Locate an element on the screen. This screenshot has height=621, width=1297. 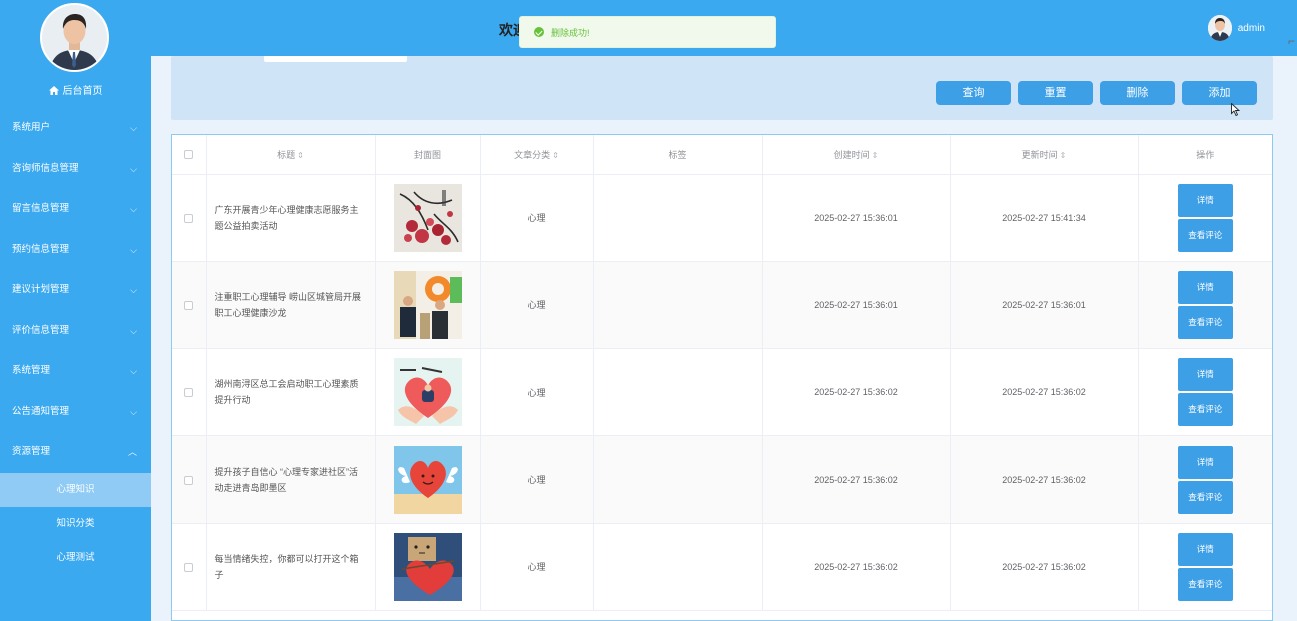
header-category: 文章分类 ⇕ is located at coordinates (537, 155).